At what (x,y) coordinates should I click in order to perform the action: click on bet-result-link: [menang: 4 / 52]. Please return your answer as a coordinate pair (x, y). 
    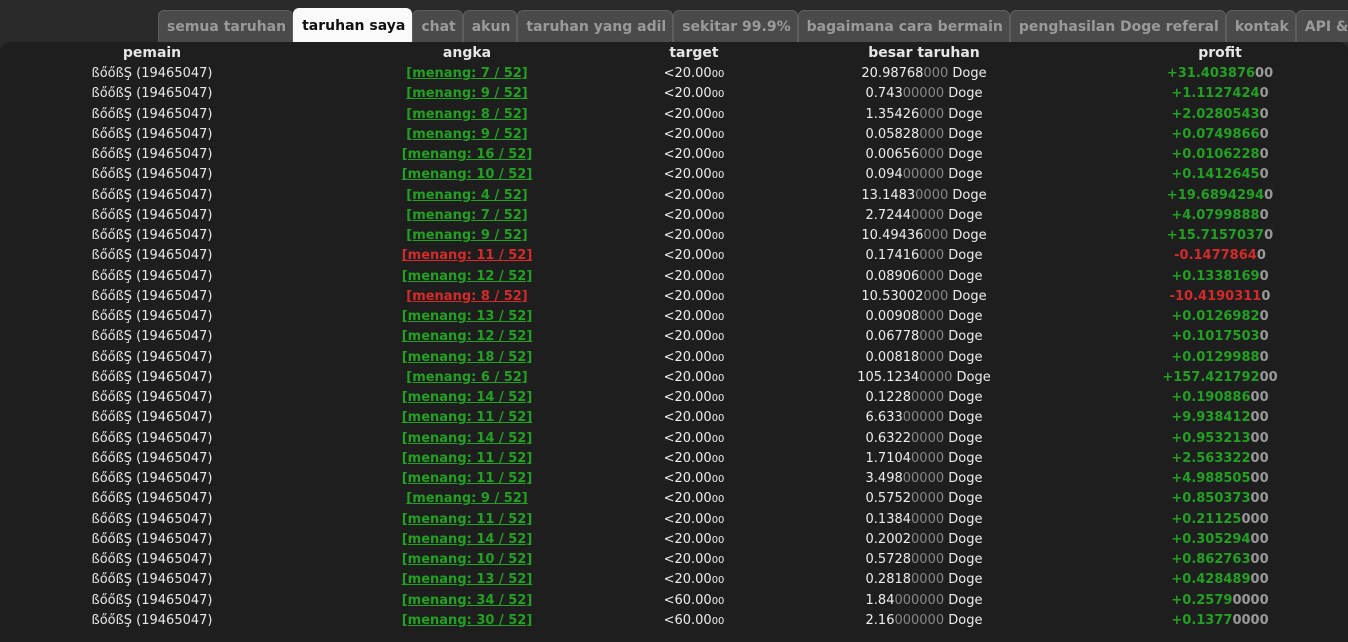
    Looking at the image, I should click on (467, 196).